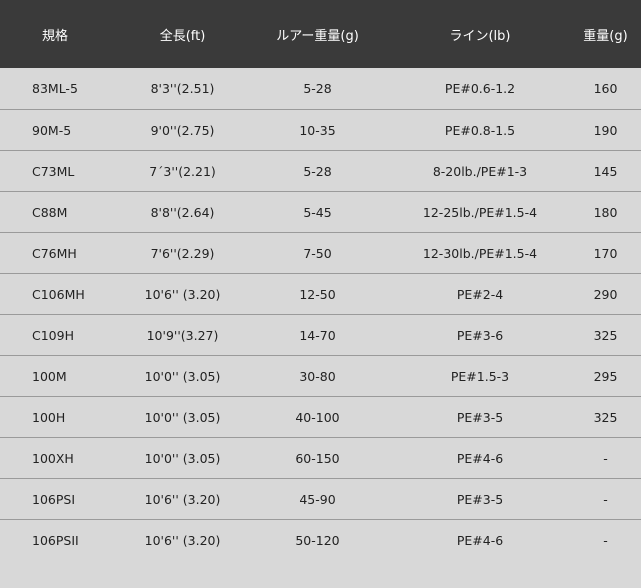 Image resolution: width=641 pixels, height=588 pixels. I want to click on cell-lure-weight: 14-70, so click(317, 335).